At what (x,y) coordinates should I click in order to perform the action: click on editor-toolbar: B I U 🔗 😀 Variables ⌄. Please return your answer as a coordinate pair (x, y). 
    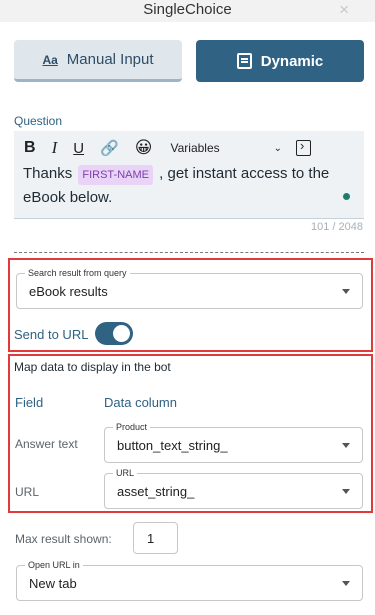
    Looking at the image, I should click on (168, 148).